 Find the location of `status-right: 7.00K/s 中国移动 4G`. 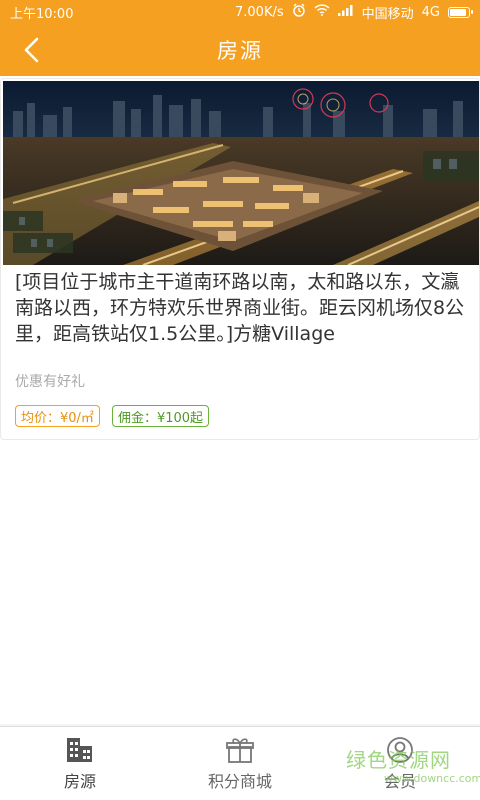

status-right: 7.00K/s 中国移动 4G is located at coordinates (354, 12).